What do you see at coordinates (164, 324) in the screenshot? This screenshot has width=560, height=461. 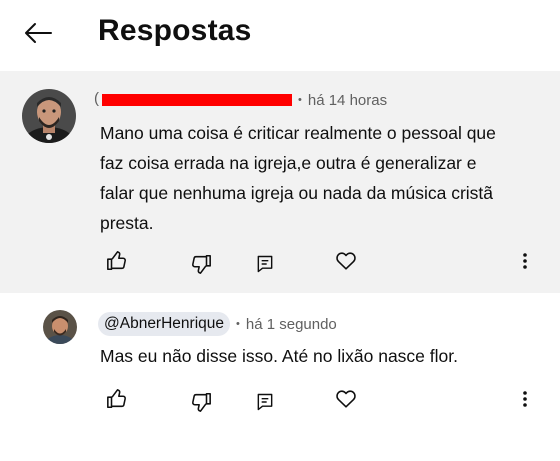 I see `author-chip: @AbnerHenrique` at bounding box center [164, 324].